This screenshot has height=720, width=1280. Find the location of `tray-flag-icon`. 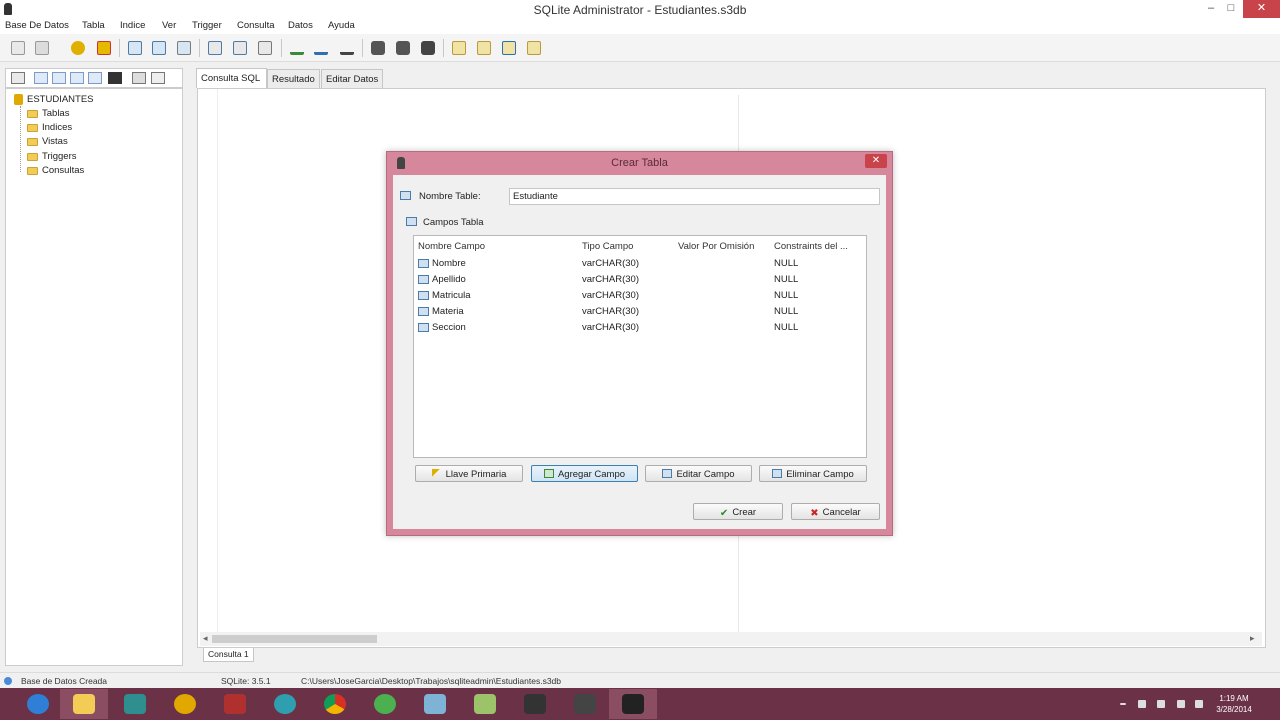

tray-flag-icon is located at coordinates (1161, 704).